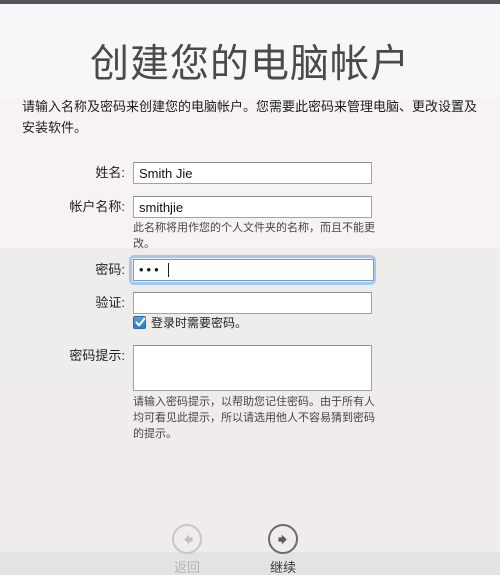 Image resolution: width=500 pixels, height=575 pixels. I want to click on continue-button: 继续, so click(283, 549).